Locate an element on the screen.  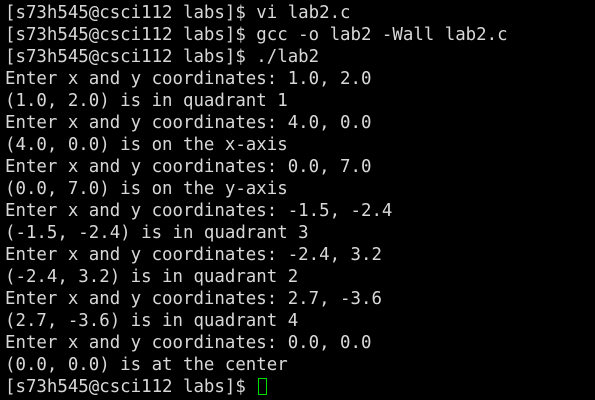
shell-prompt: [s73h545@csci112 labs]$ is located at coordinates (131, 387).